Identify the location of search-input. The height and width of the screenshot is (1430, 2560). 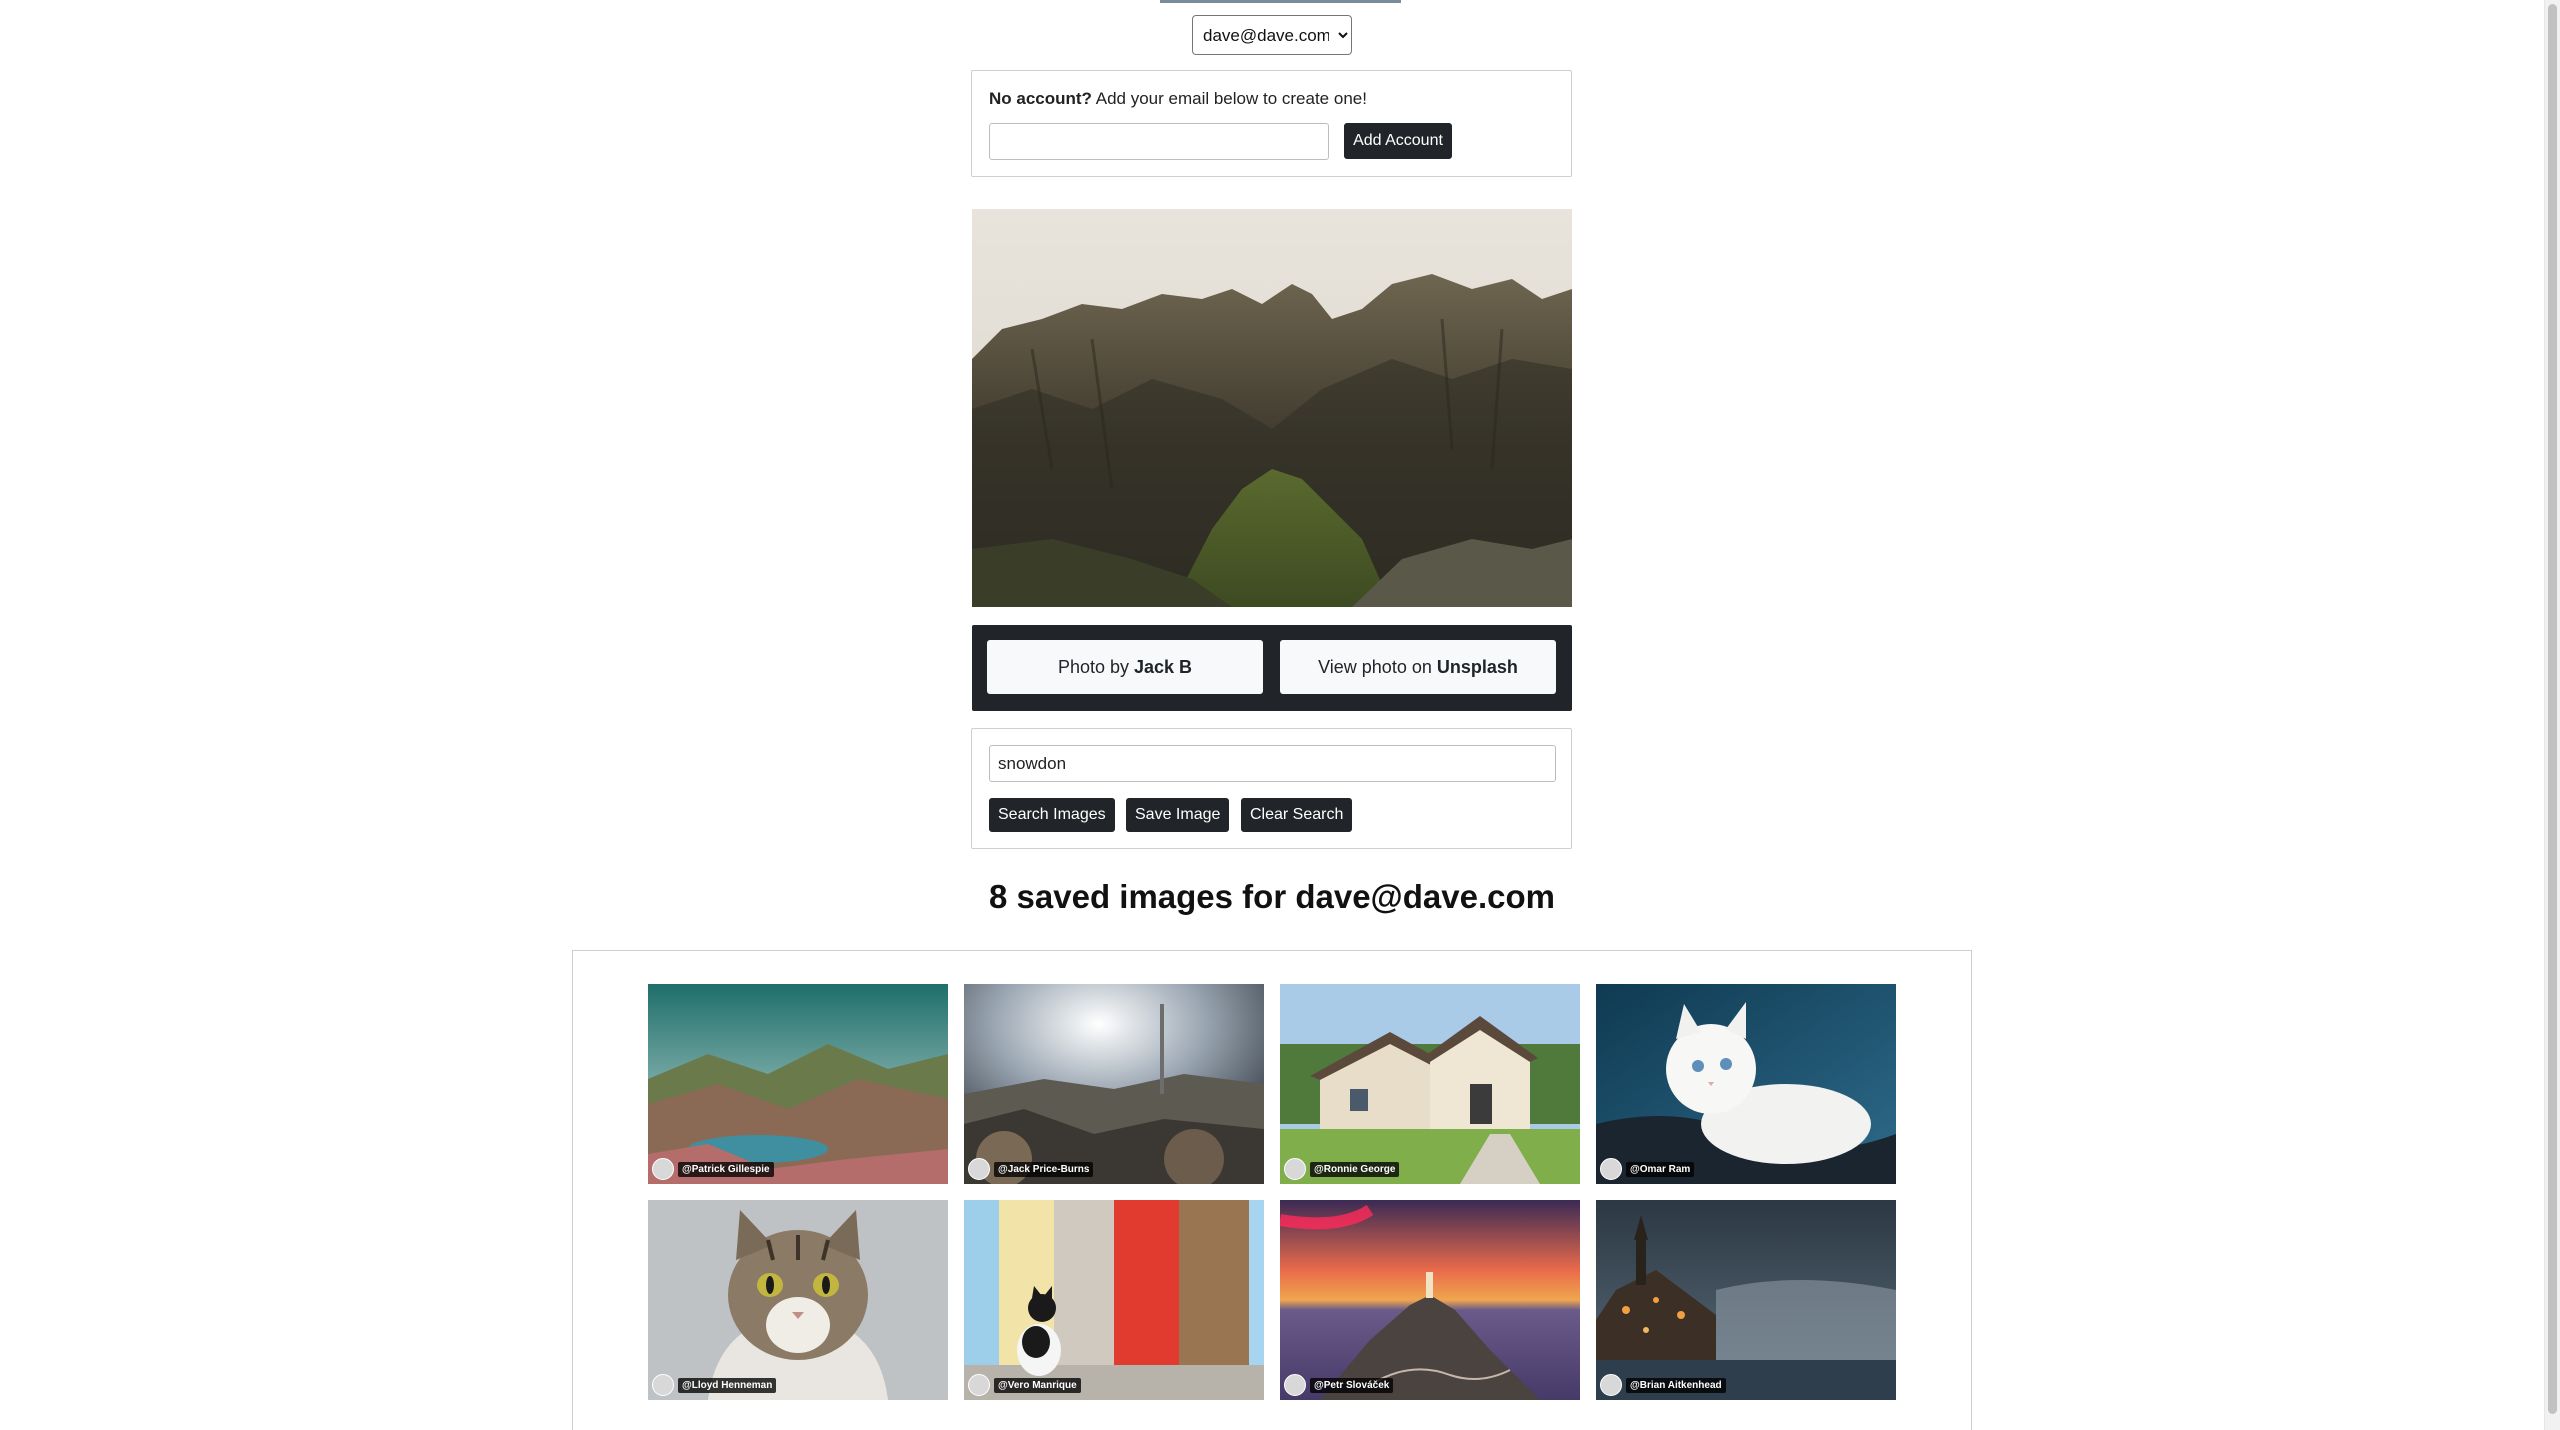
(1272, 763).